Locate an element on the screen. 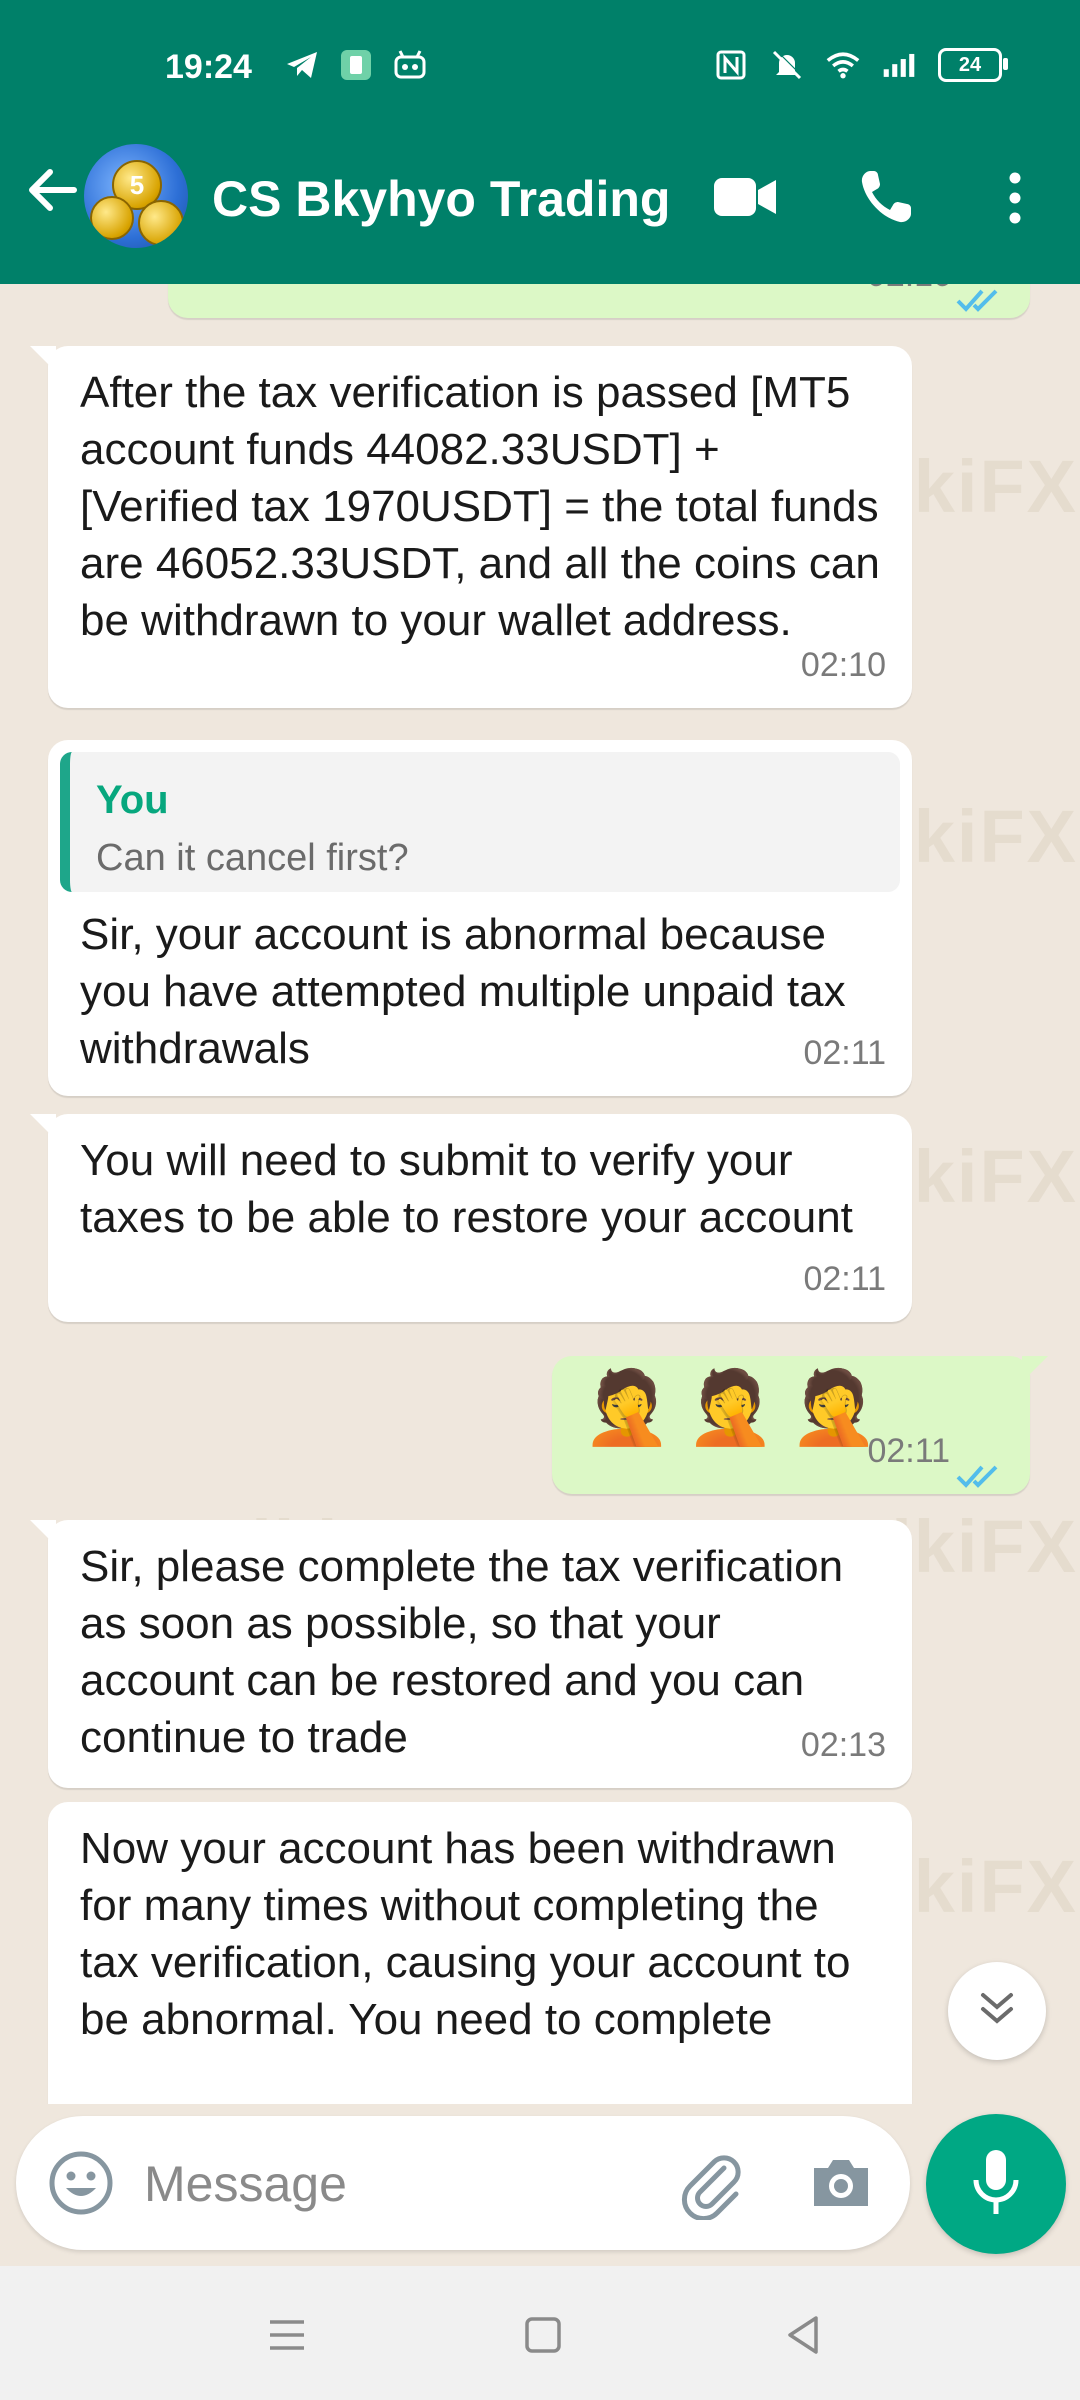 This screenshot has width=1080, height=2400. back-triangle-icon is located at coordinates (803, 2335).